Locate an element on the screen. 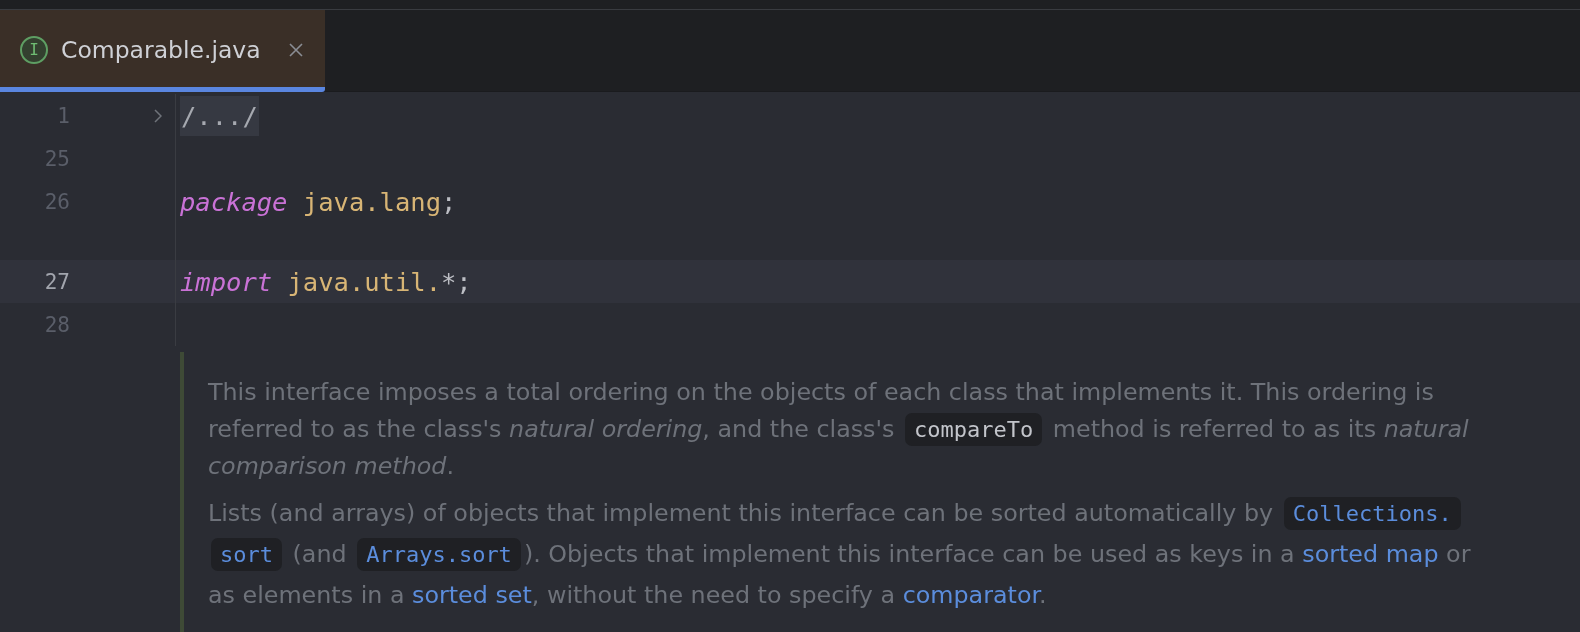 This screenshot has height=632, width=1580. code-text: import java.util.*; is located at coordinates (326, 281).